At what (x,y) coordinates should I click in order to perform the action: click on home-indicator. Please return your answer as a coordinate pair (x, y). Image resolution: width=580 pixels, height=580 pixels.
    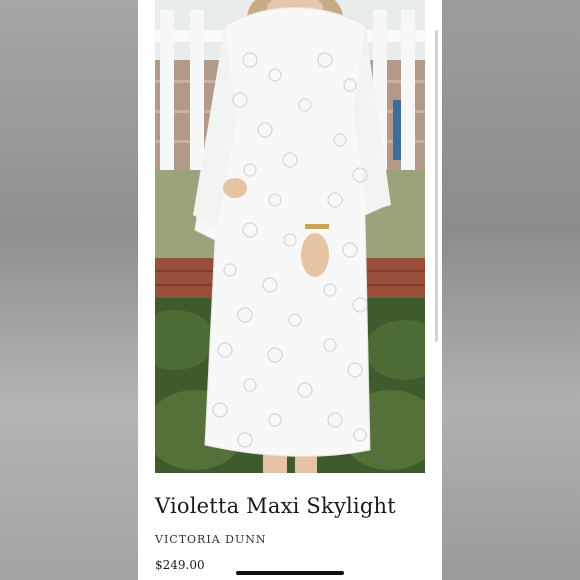
    Looking at the image, I should click on (290, 573).